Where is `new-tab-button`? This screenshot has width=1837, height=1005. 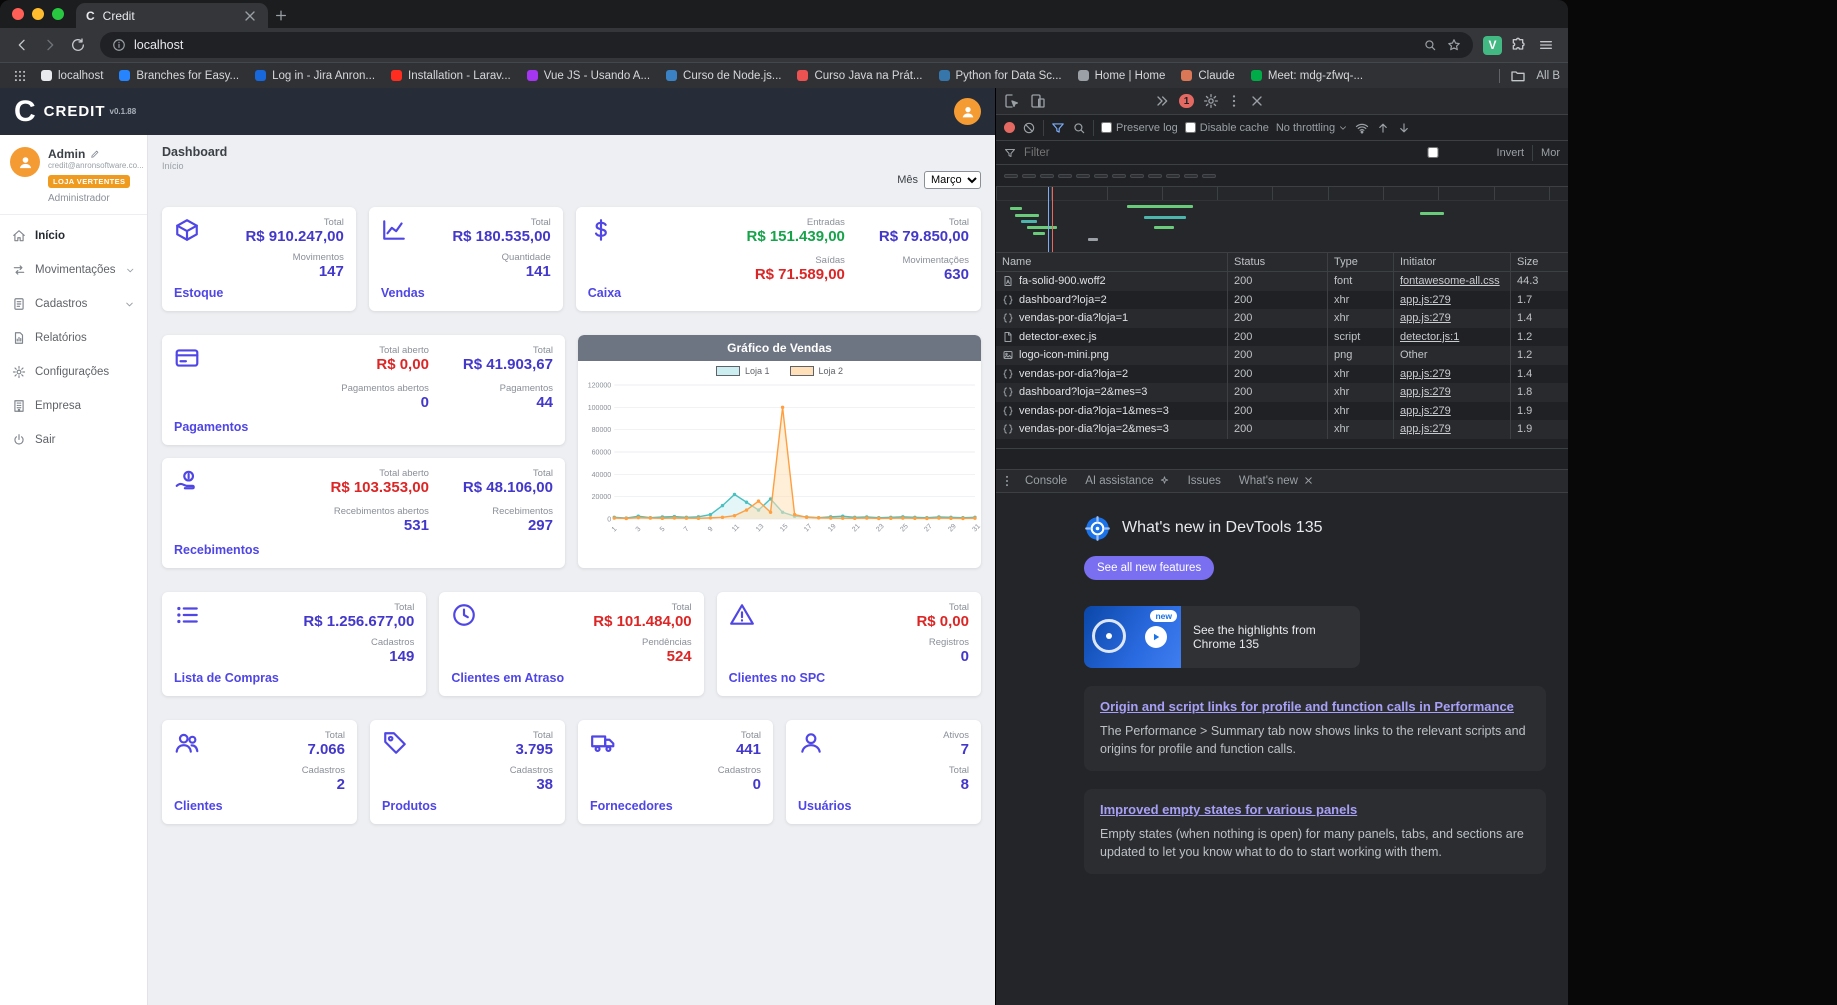 new-tab-button is located at coordinates (281, 15).